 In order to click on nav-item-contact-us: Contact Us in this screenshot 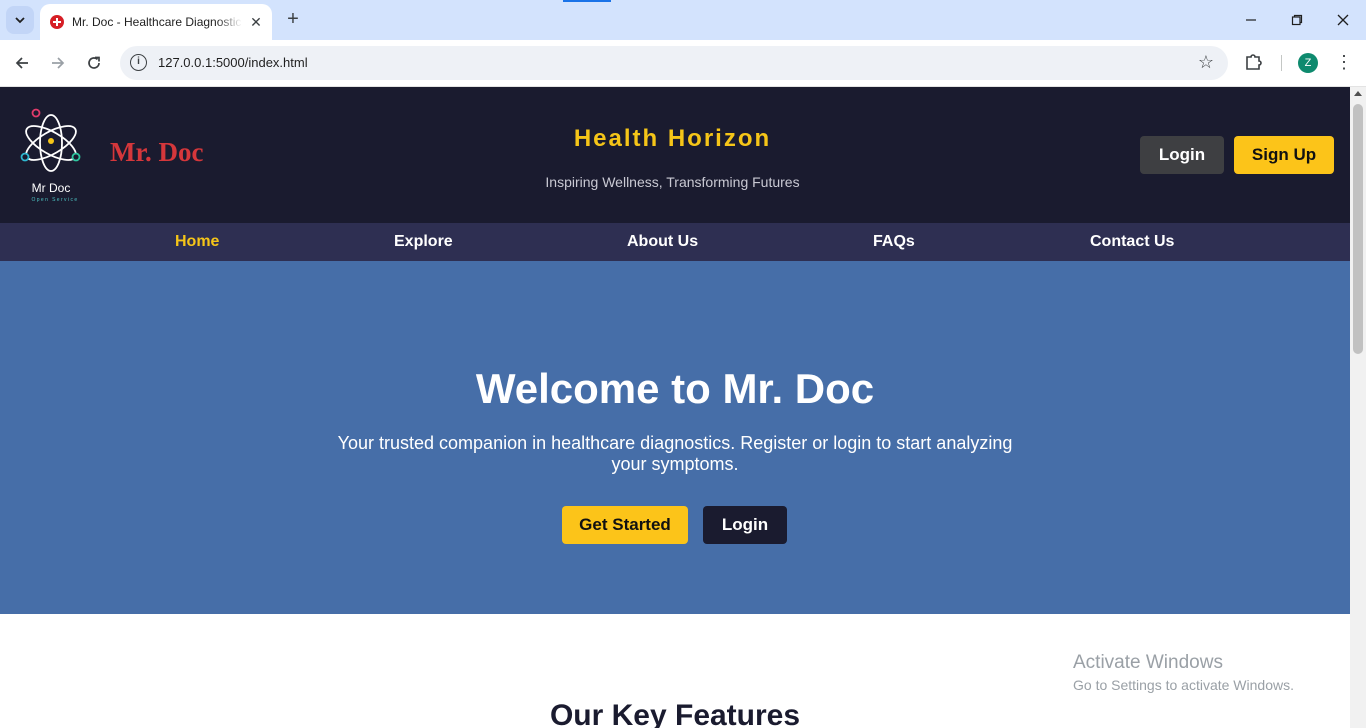, I will do `click(1132, 242)`.